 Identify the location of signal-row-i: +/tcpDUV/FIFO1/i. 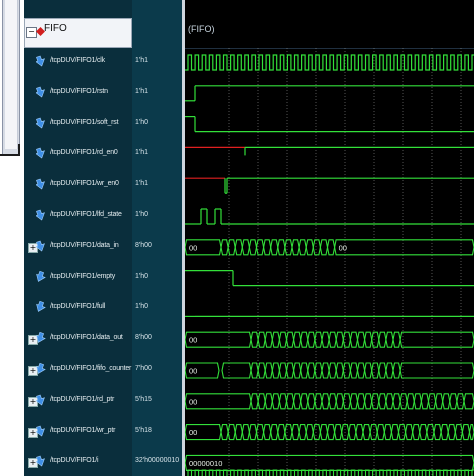
(78, 462).